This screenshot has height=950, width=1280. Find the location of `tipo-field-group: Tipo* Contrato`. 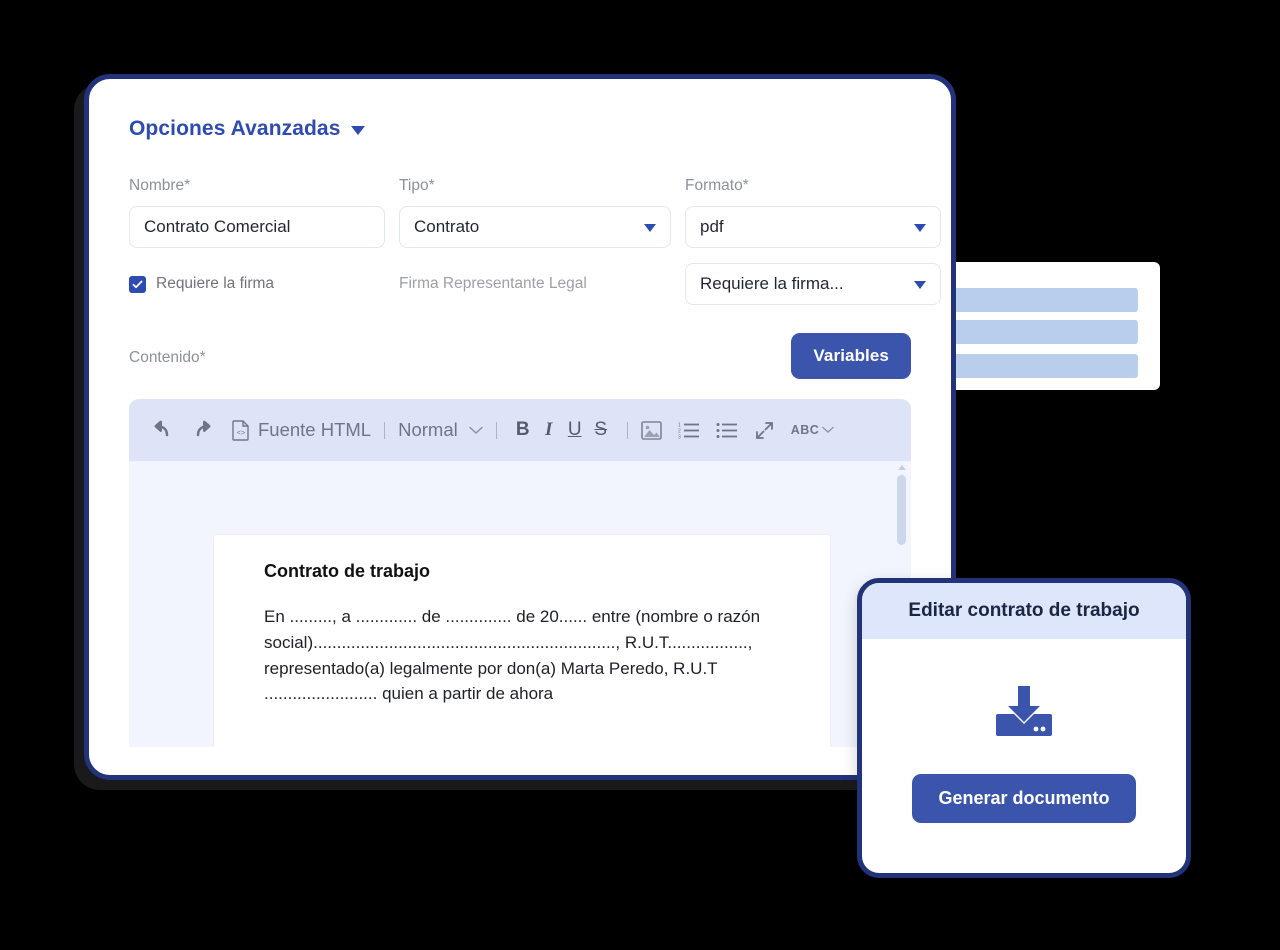

tipo-field-group: Tipo* Contrato is located at coordinates (535, 212).